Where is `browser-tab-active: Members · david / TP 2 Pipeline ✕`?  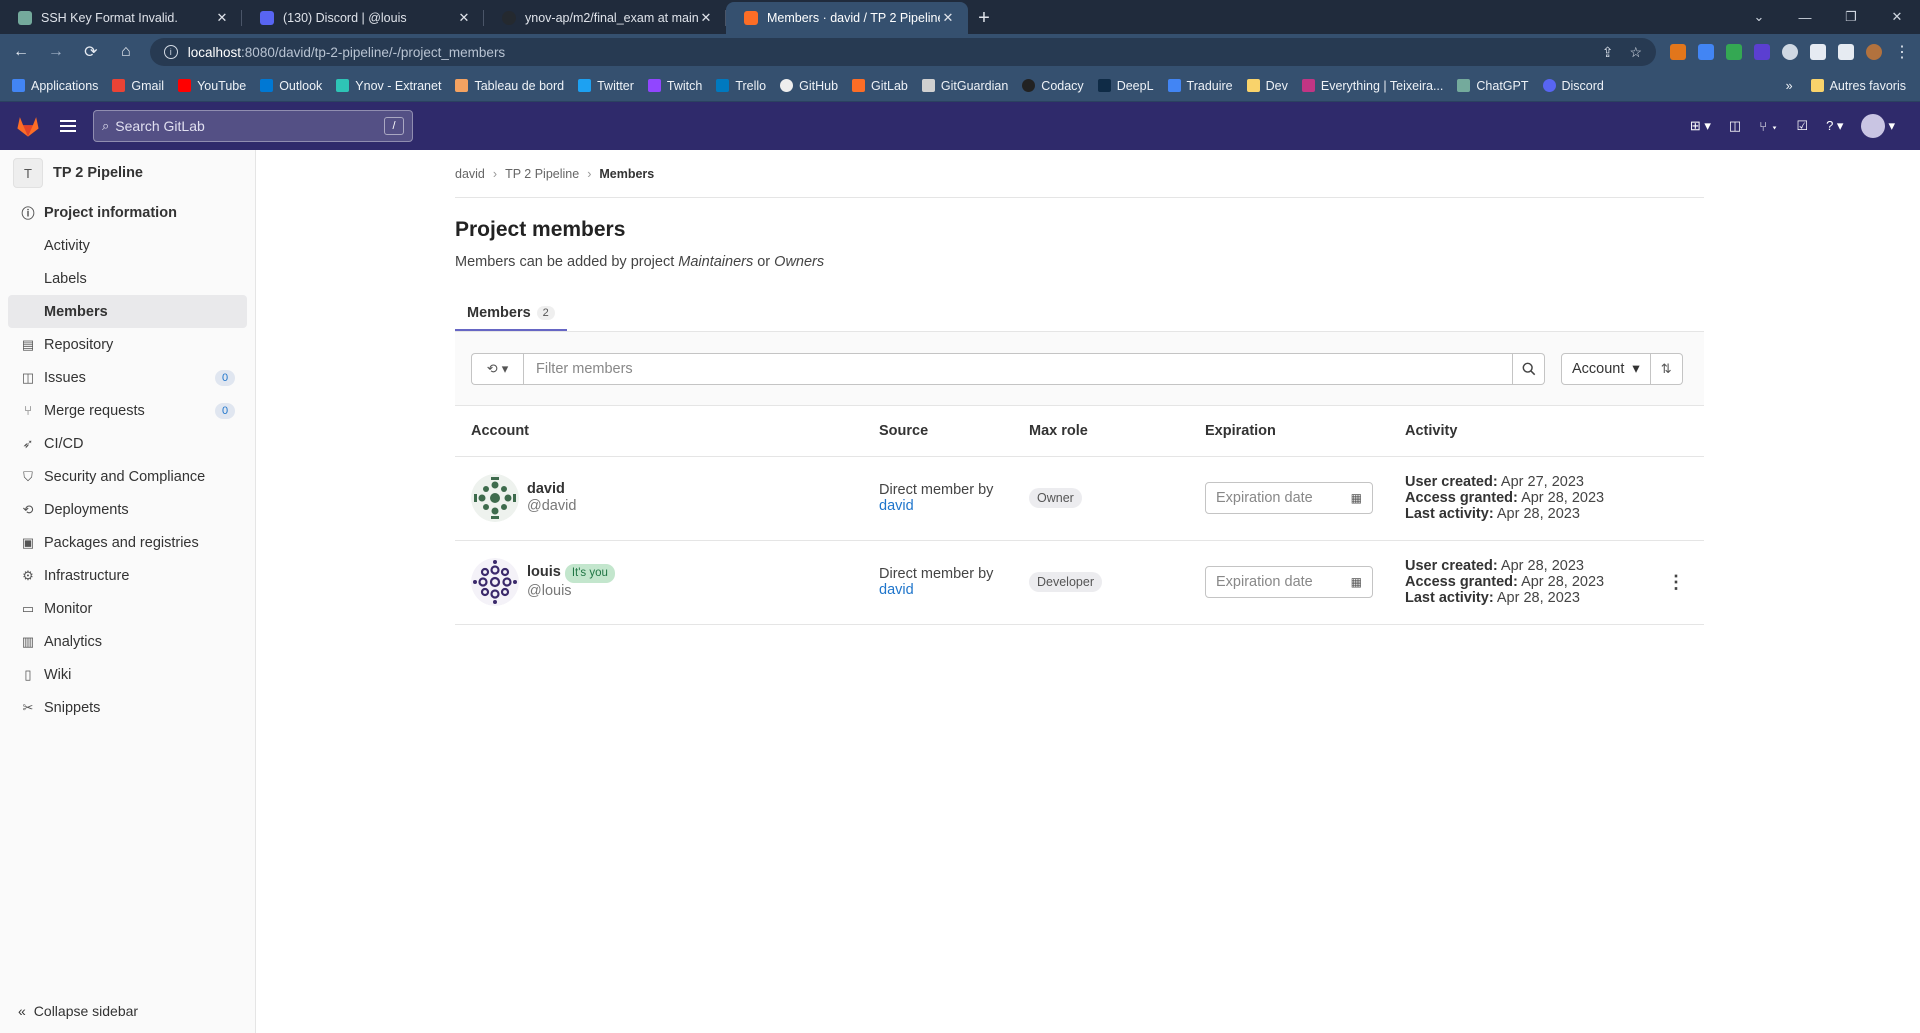 browser-tab-active: Members · david / TP 2 Pipeline ✕ is located at coordinates (847, 18).